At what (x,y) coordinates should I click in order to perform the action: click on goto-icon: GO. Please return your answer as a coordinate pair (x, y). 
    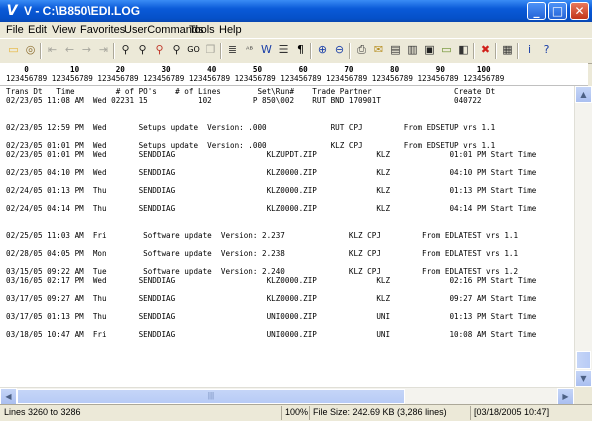
    Looking at the image, I should click on (193, 50).